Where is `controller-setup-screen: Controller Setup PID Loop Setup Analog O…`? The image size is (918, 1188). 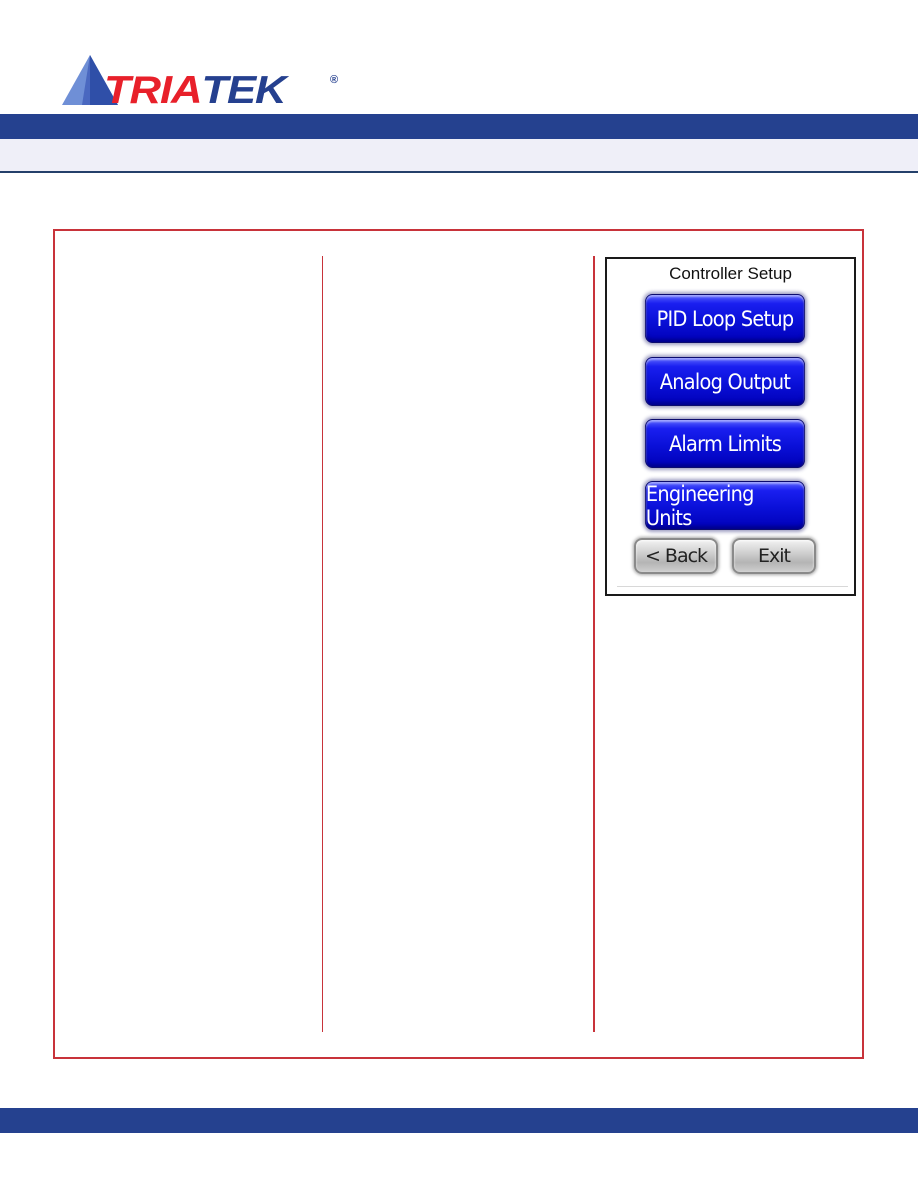 controller-setup-screen: Controller Setup PID Loop Setup Analog O… is located at coordinates (730, 426).